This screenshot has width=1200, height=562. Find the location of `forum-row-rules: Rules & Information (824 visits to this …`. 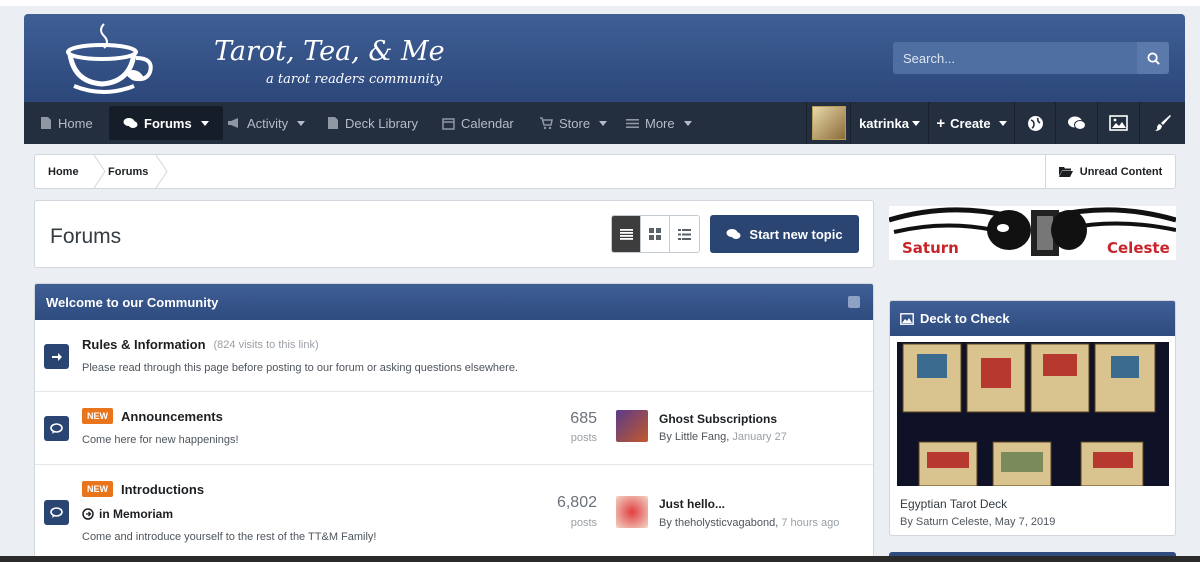

forum-row-rules: Rules & Information (824 visits to this … is located at coordinates (454, 356).